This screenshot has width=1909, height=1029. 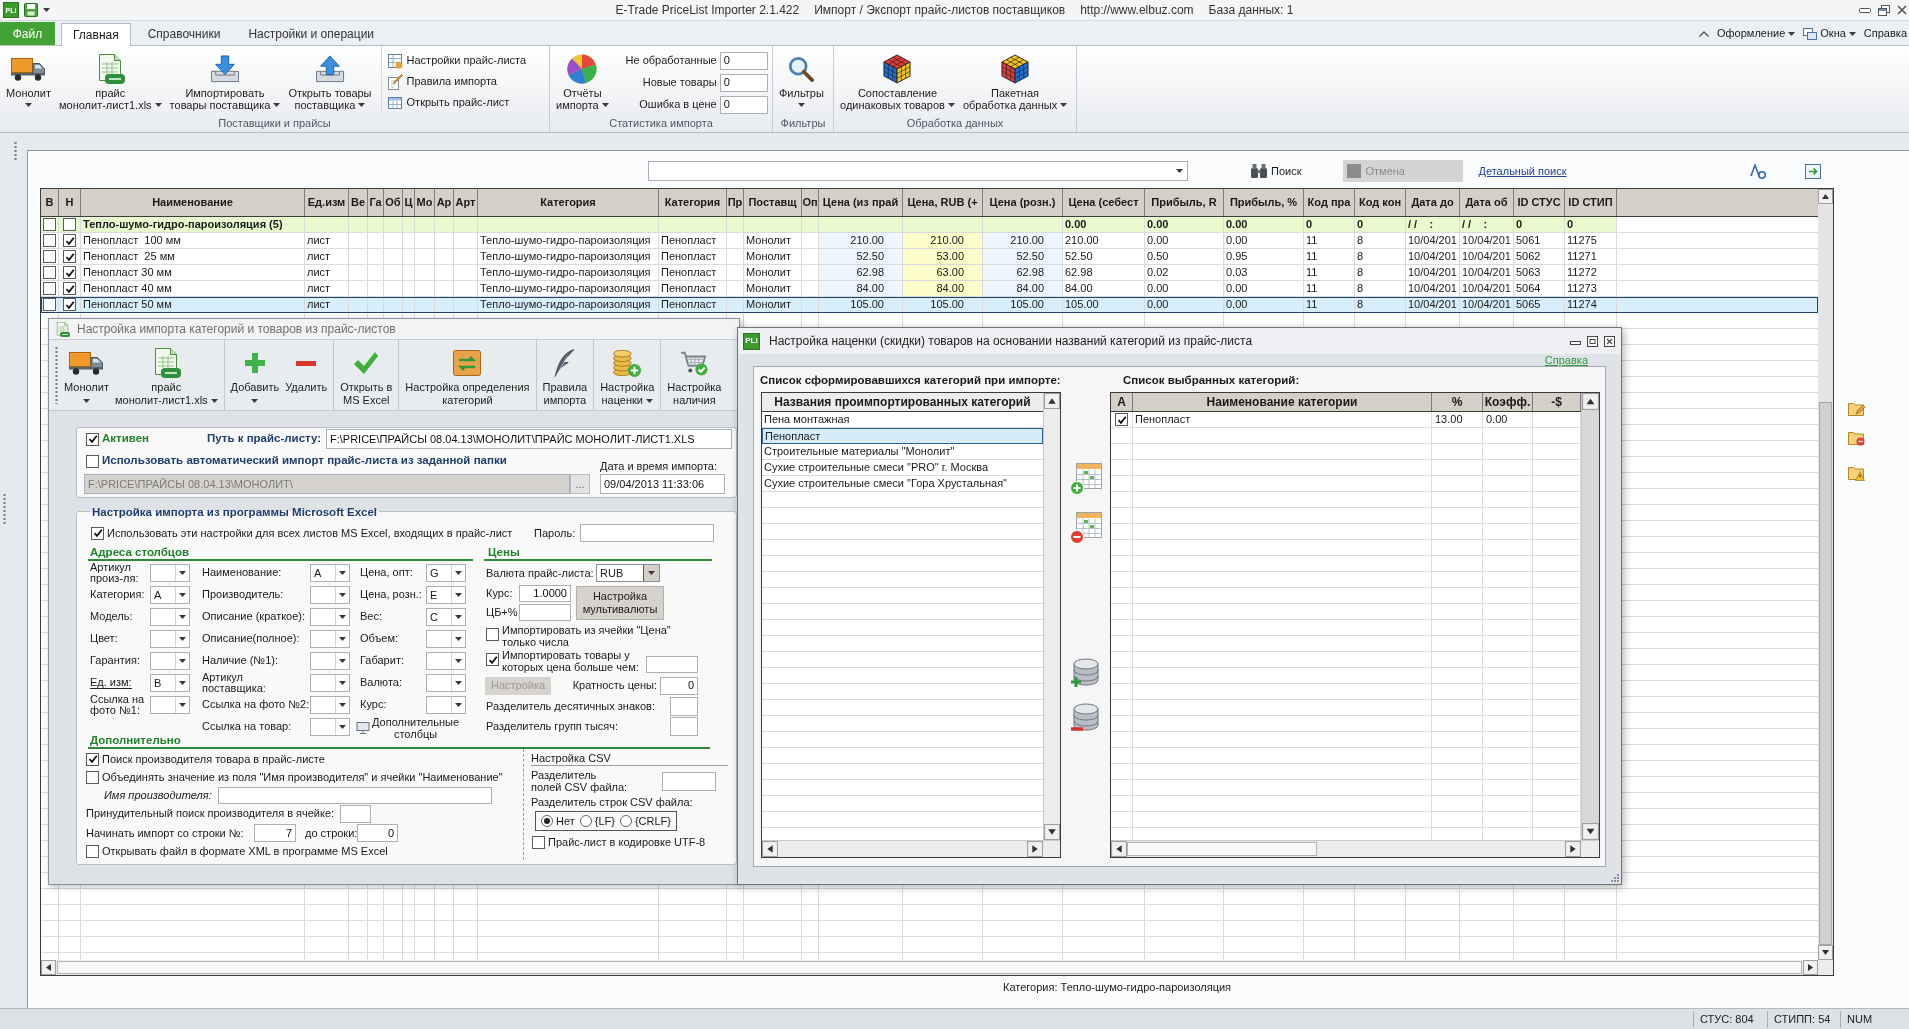 I want to click on column-header: Прибыль, R, so click(x=1184, y=202).